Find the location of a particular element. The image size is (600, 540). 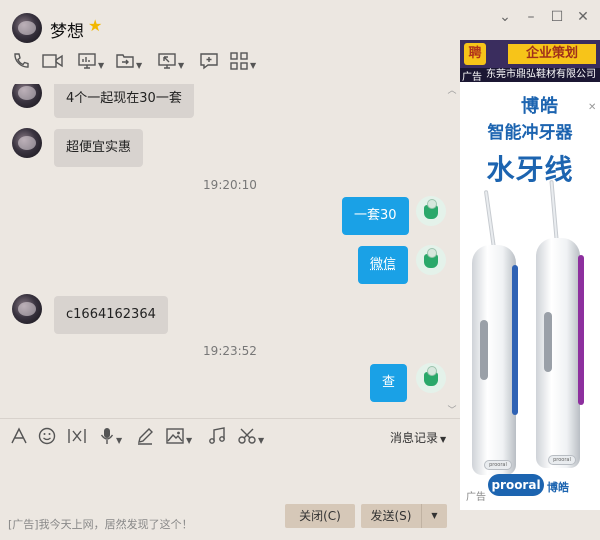

scroll-down-icon: ﹀ is located at coordinates (452, 411).